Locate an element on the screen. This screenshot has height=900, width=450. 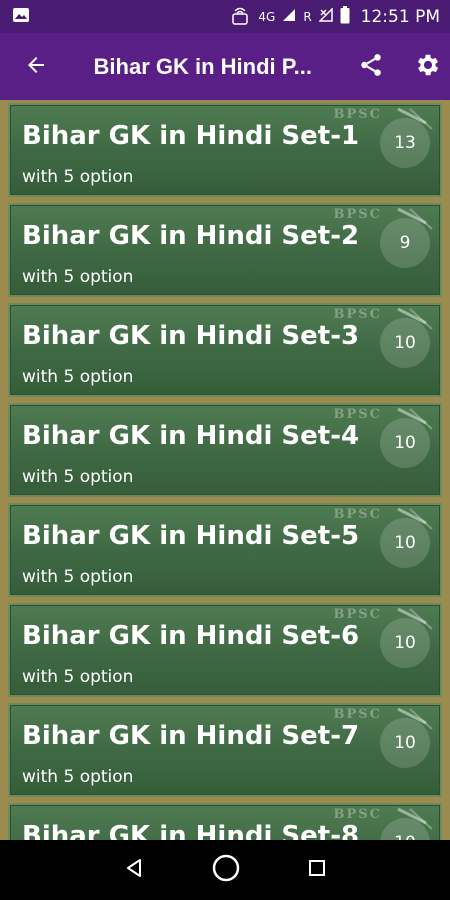
set-title: Bihar GK in Hindi Set-7 is located at coordinates (191, 736).